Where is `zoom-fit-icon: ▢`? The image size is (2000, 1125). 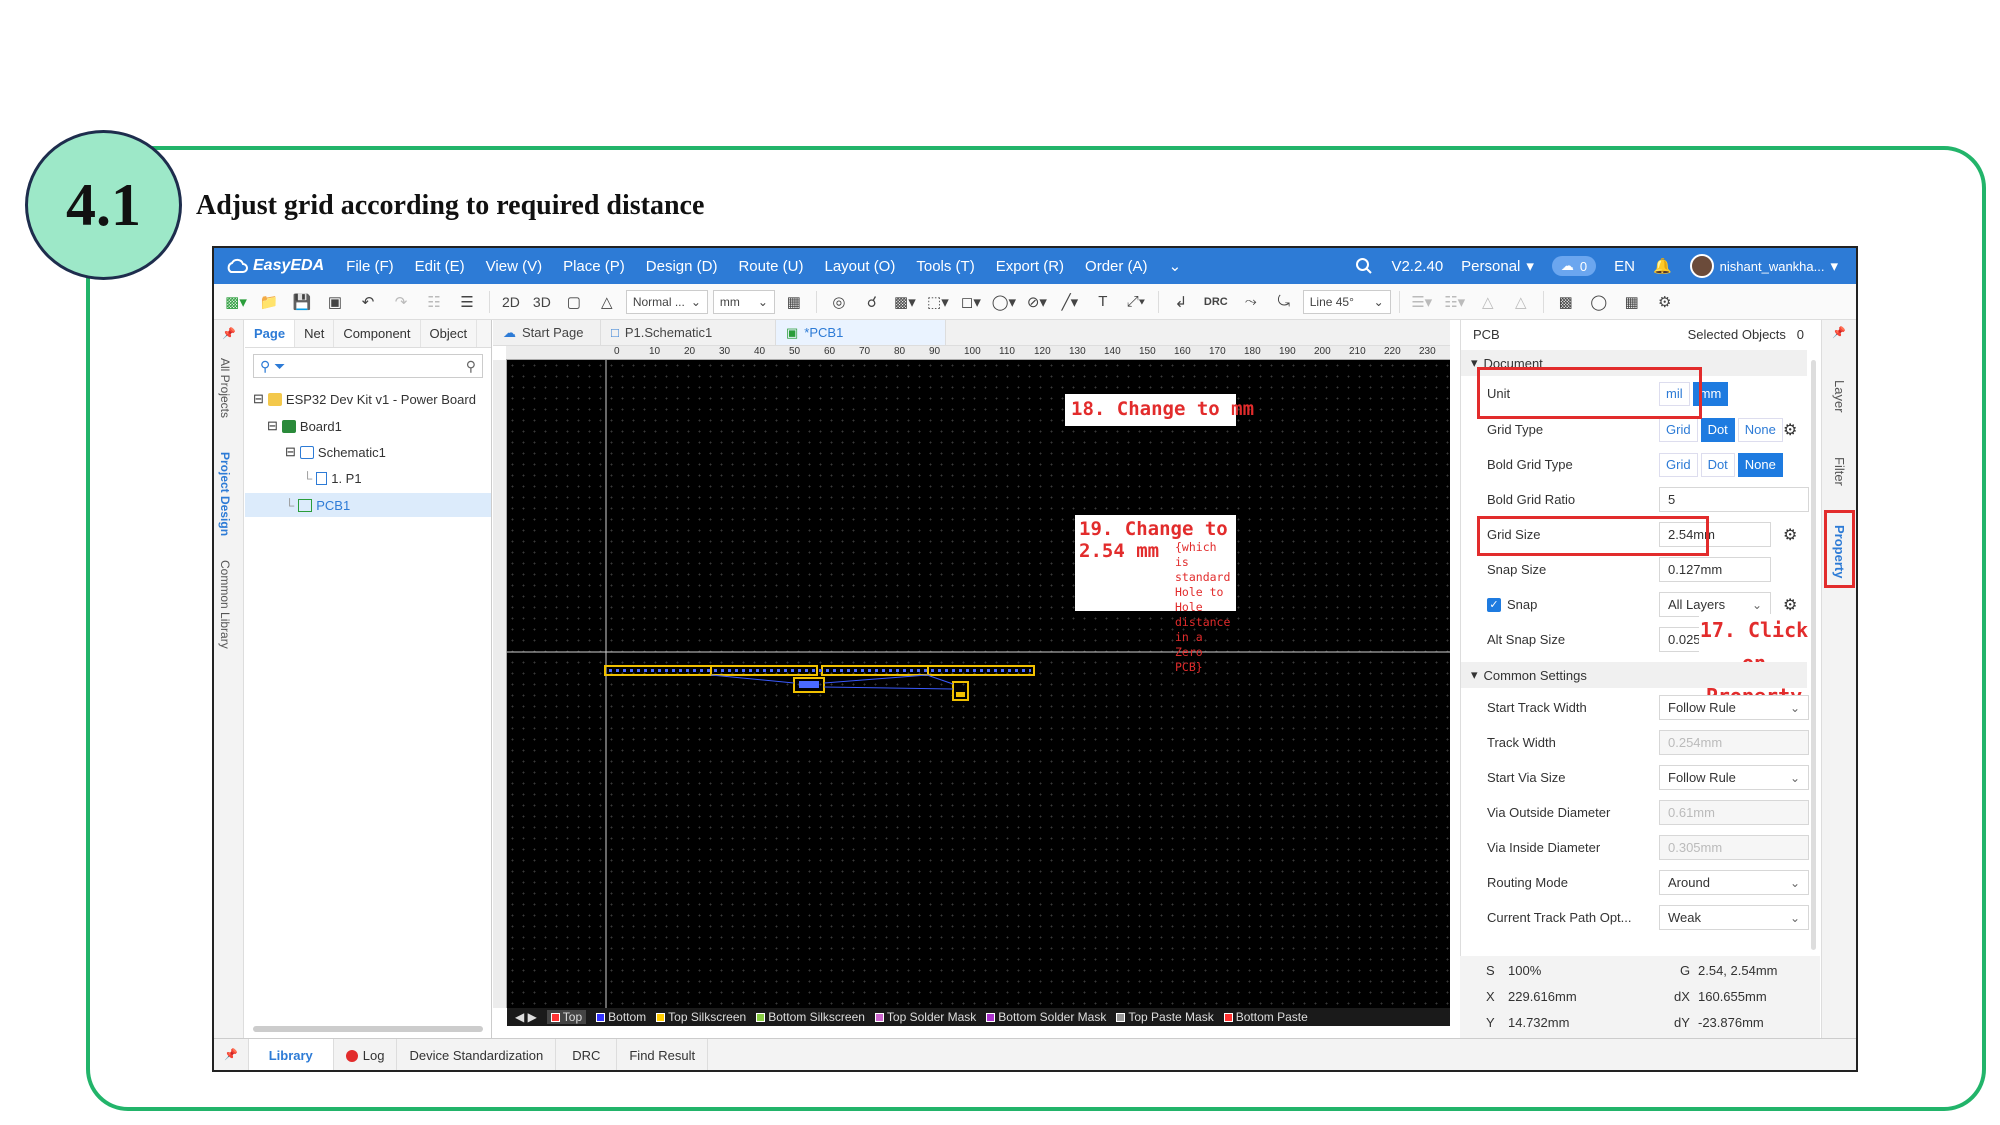
zoom-fit-icon: ▢ is located at coordinates (574, 302).